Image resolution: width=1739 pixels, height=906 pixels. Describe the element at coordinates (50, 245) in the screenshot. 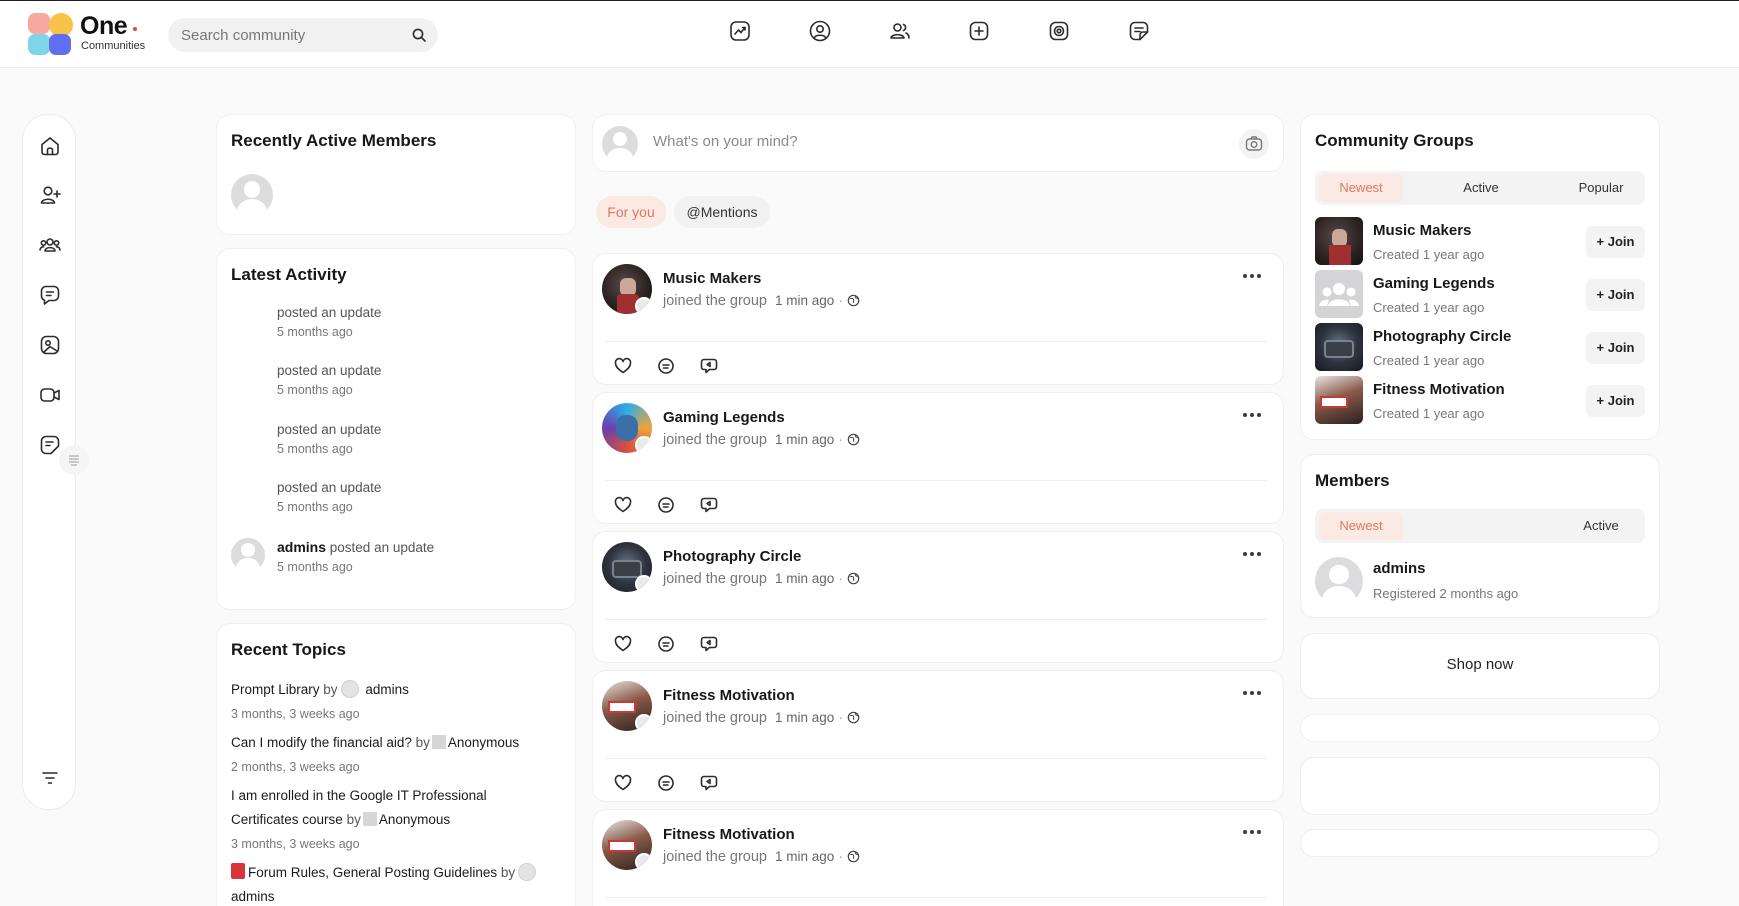

I see `groups-icon` at that location.